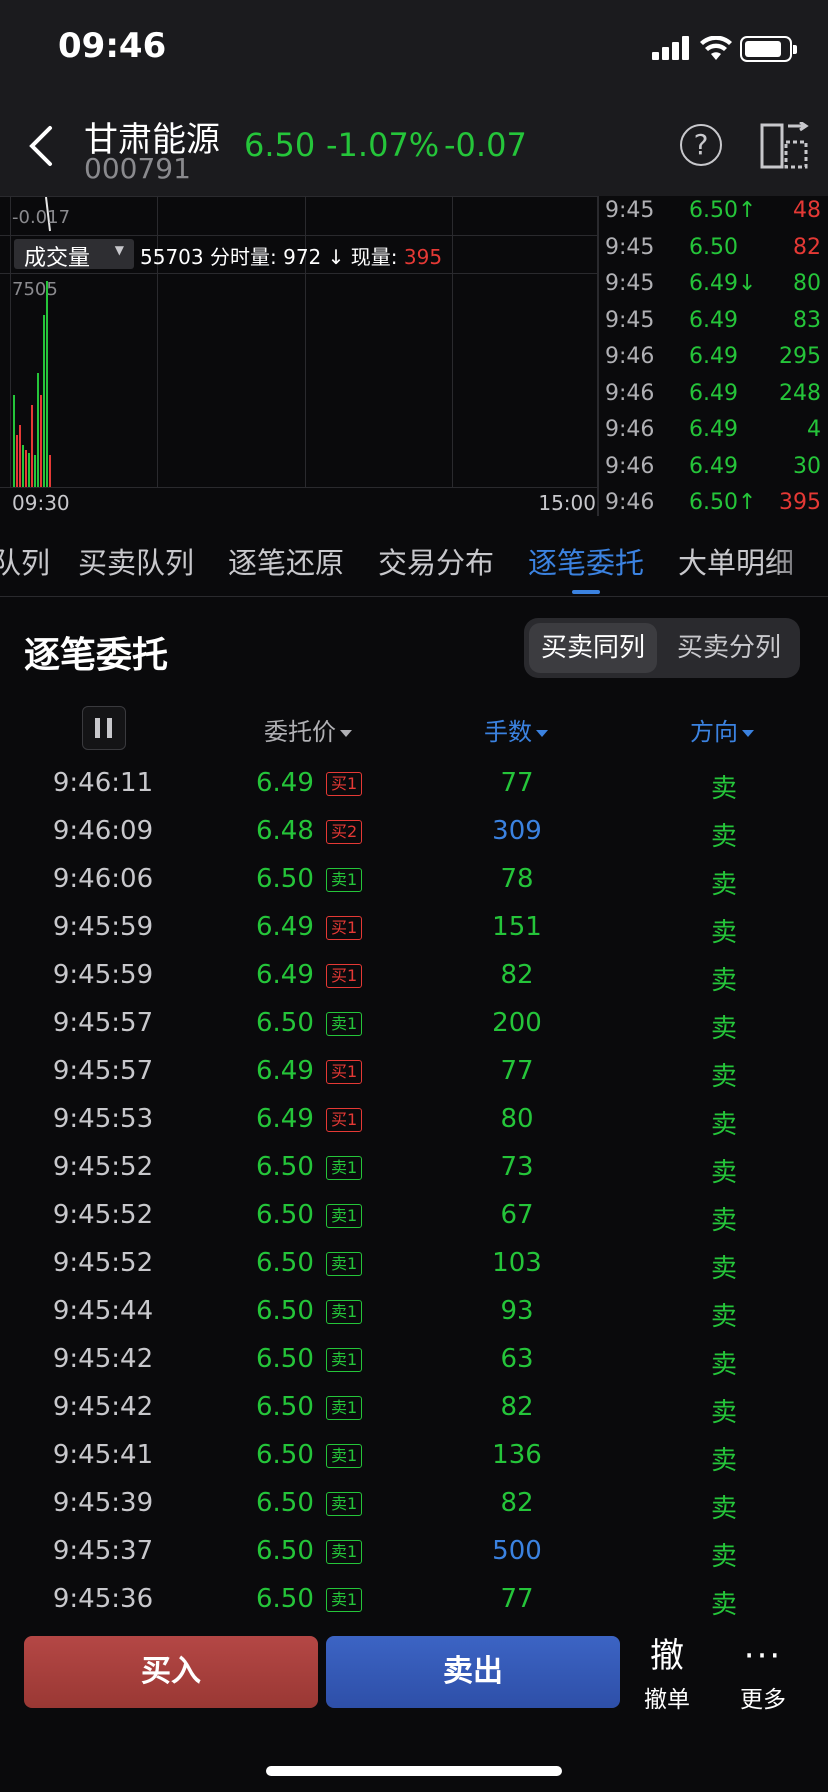  I want to click on more-button: ··· 更多, so click(763, 1675).